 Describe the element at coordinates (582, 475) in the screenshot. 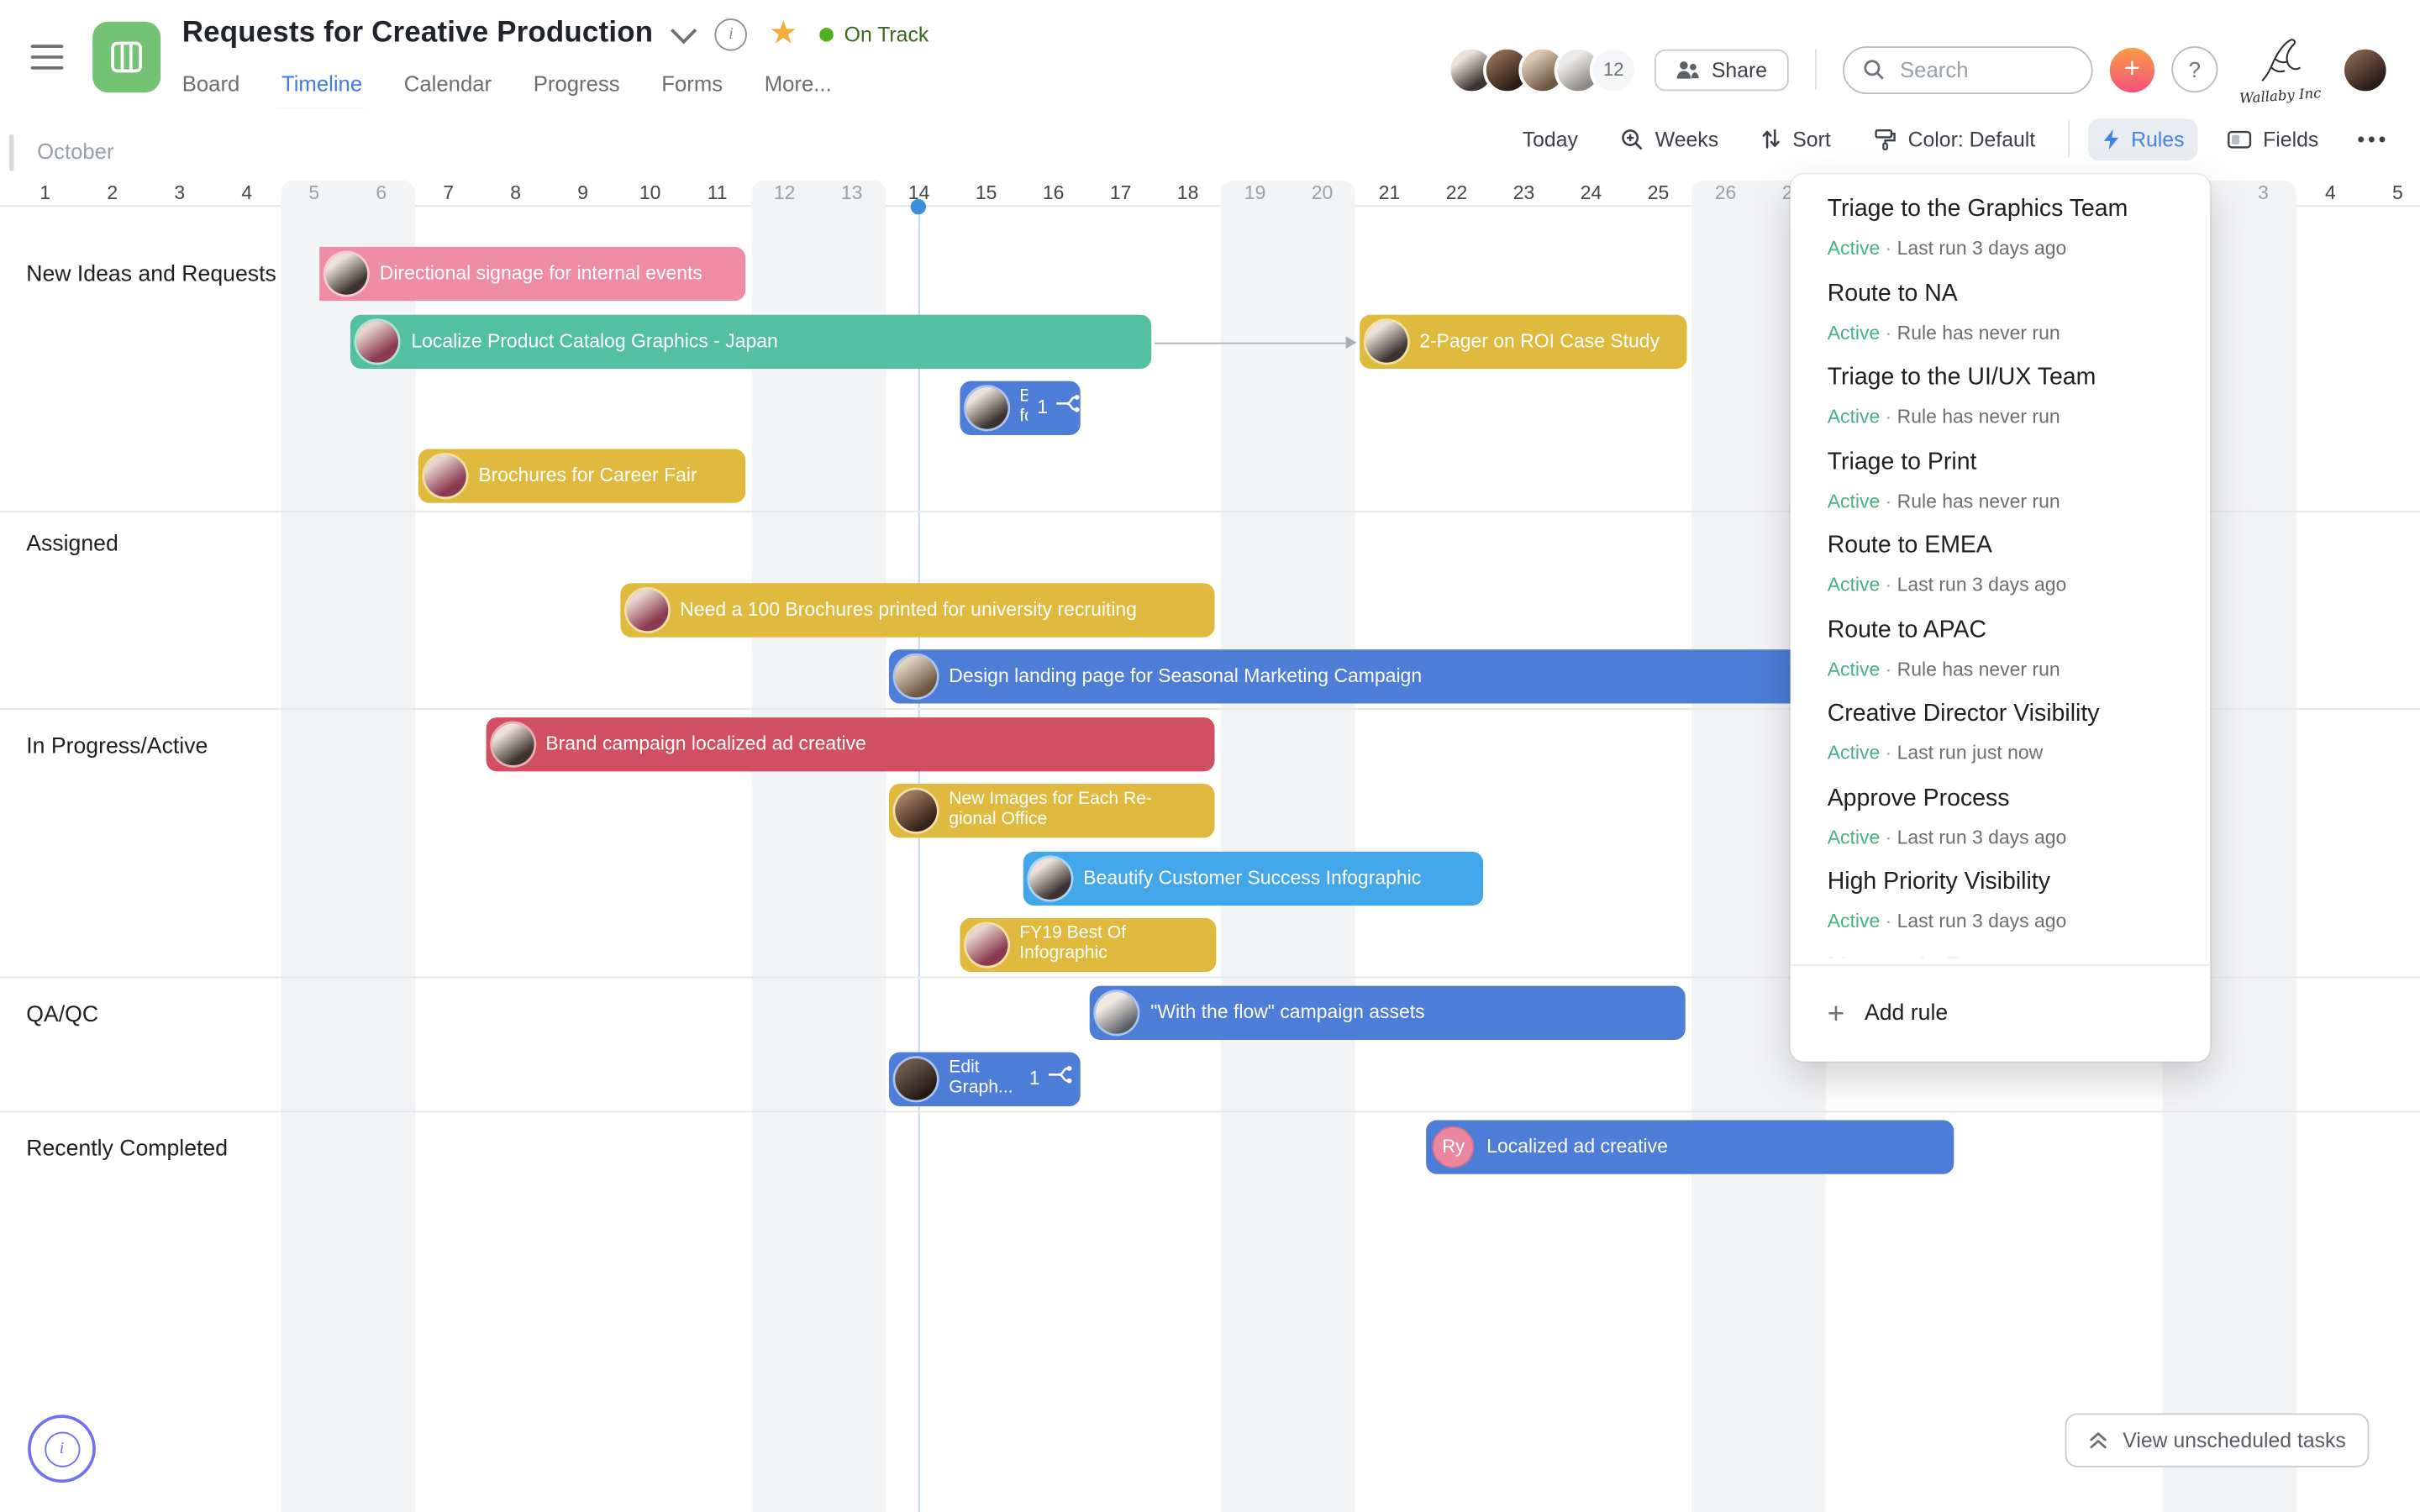

I see `task-bar: Brochures for Career Fair` at that location.